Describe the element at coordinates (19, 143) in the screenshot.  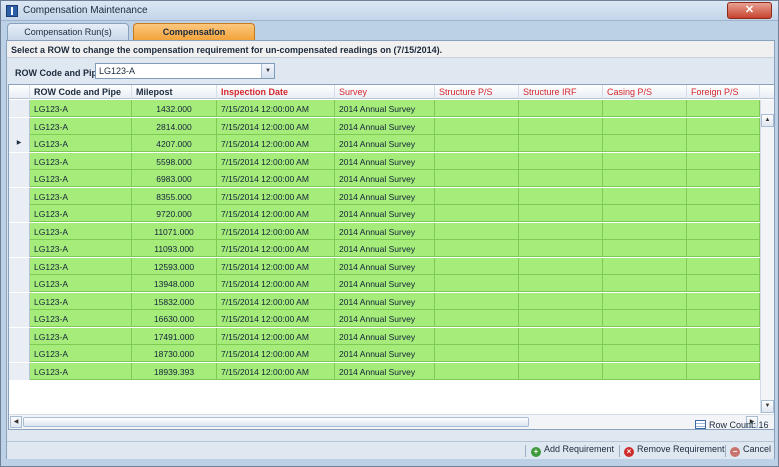
I see `row-selector: ▶` at that location.